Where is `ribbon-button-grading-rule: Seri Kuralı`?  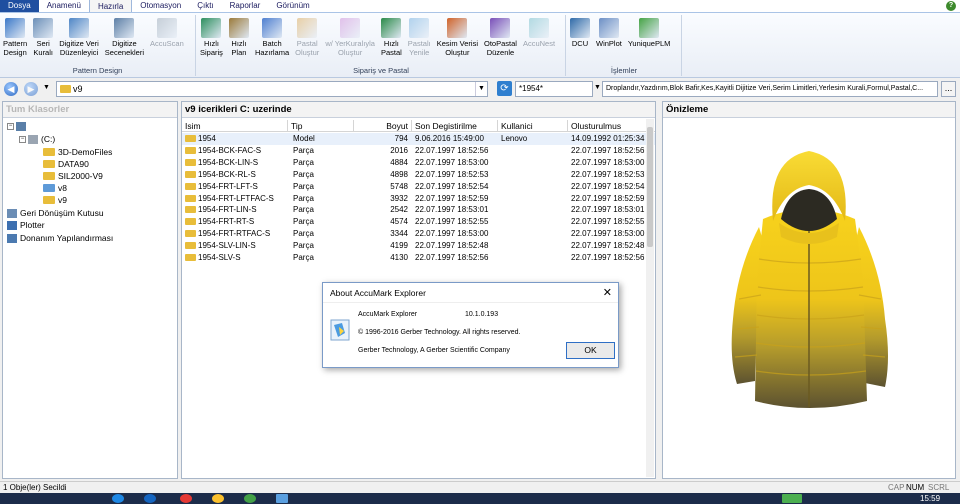
ribbon-button-grading-rule: Seri Kuralı is located at coordinates (43, 40).